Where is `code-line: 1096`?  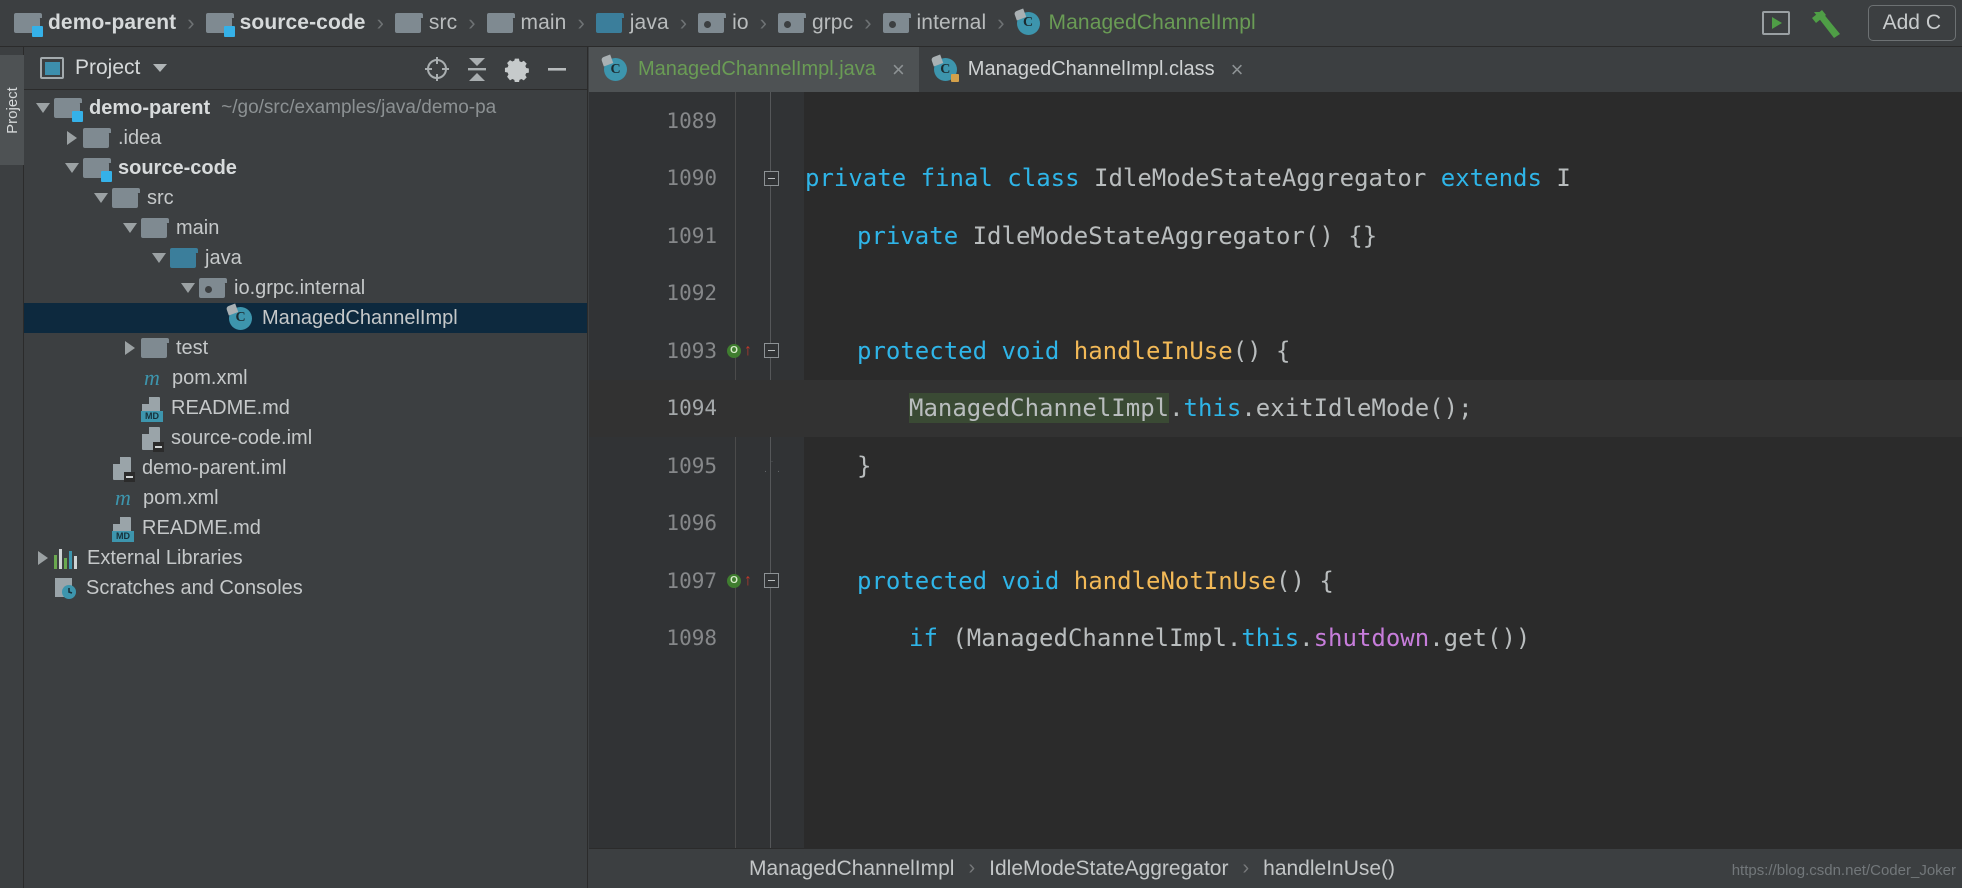 code-line: 1096 is located at coordinates (1275, 524).